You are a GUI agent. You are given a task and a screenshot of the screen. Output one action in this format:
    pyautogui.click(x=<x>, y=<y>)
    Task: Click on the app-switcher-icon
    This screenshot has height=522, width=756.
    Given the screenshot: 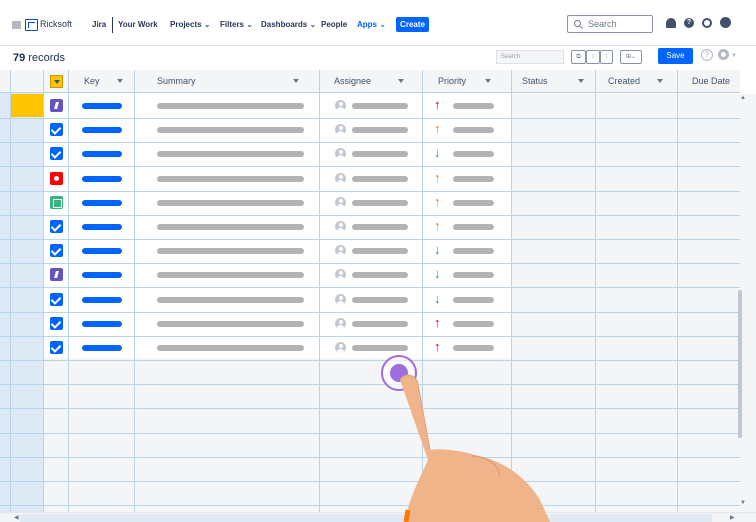 What is the action you would take?
    pyautogui.click(x=16, y=25)
    